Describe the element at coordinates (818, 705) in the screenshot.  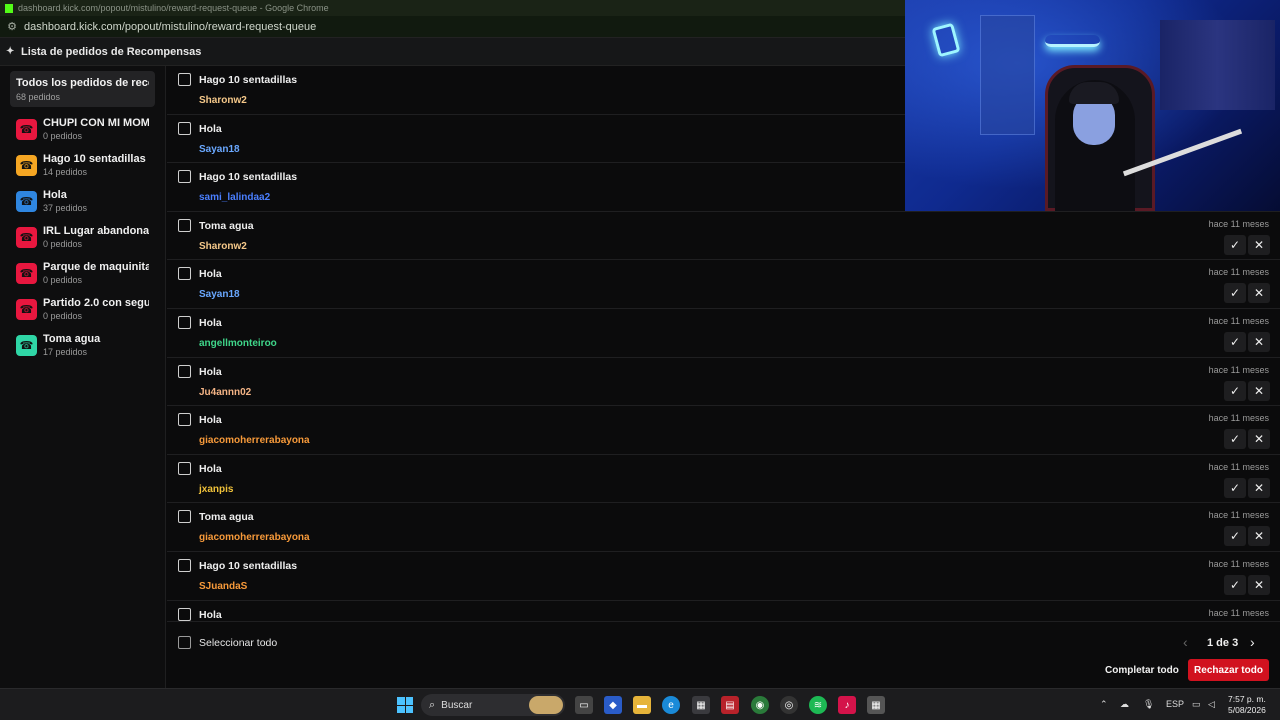
I see `spotify-icon: ≋` at that location.